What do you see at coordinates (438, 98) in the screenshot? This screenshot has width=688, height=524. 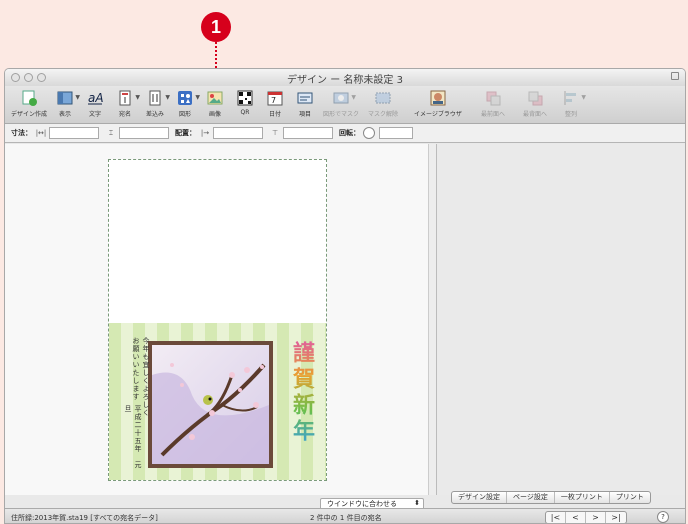 I see `image-browser-icon` at bounding box center [438, 98].